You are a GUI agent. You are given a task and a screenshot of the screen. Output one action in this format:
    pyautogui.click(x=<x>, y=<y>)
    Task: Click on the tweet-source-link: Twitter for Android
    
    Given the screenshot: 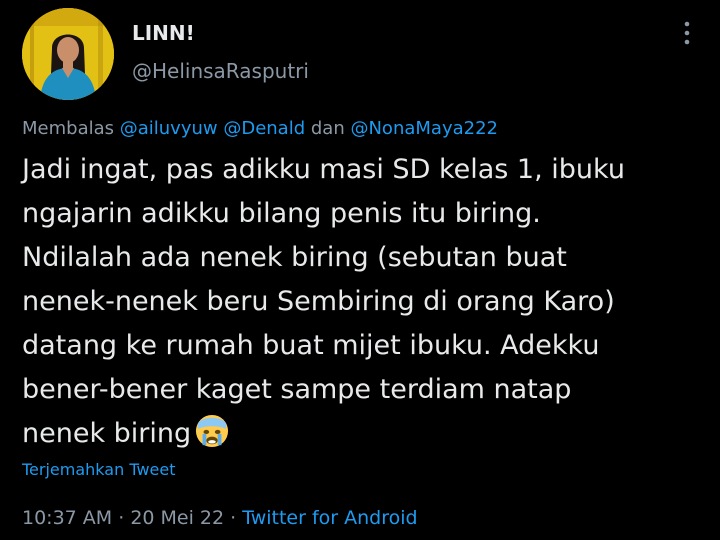 What is the action you would take?
    pyautogui.click(x=329, y=518)
    